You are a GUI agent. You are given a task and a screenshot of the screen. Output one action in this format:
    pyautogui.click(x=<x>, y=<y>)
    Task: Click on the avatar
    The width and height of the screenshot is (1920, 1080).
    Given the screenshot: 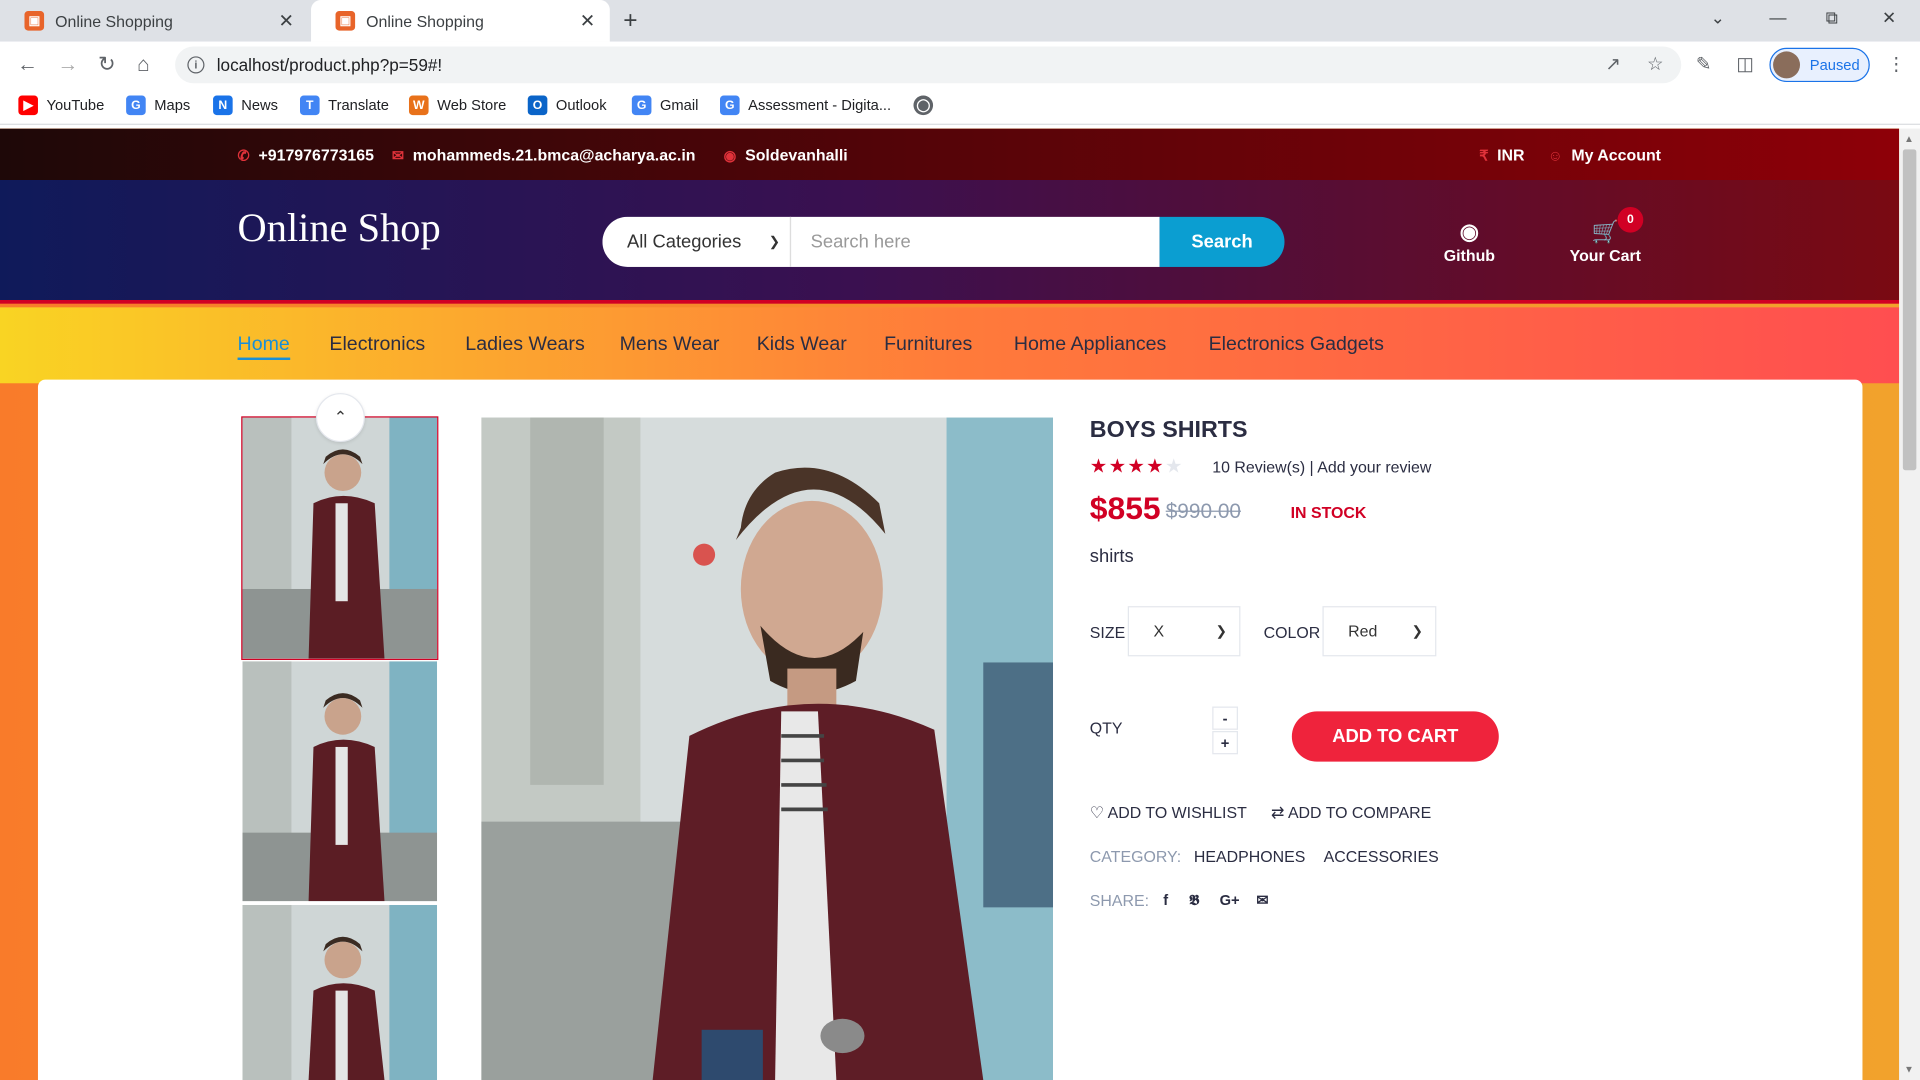 What is the action you would take?
    pyautogui.click(x=1787, y=65)
    